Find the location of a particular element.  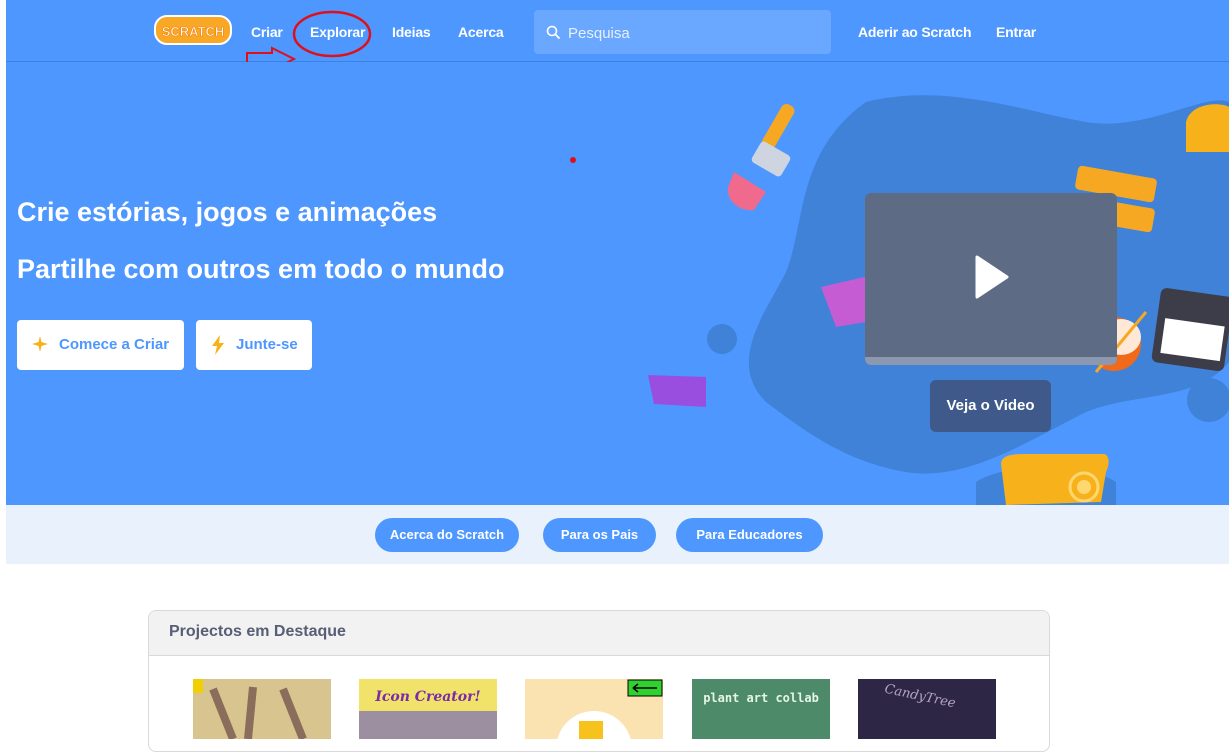

sparkle-icon is located at coordinates (40, 344).